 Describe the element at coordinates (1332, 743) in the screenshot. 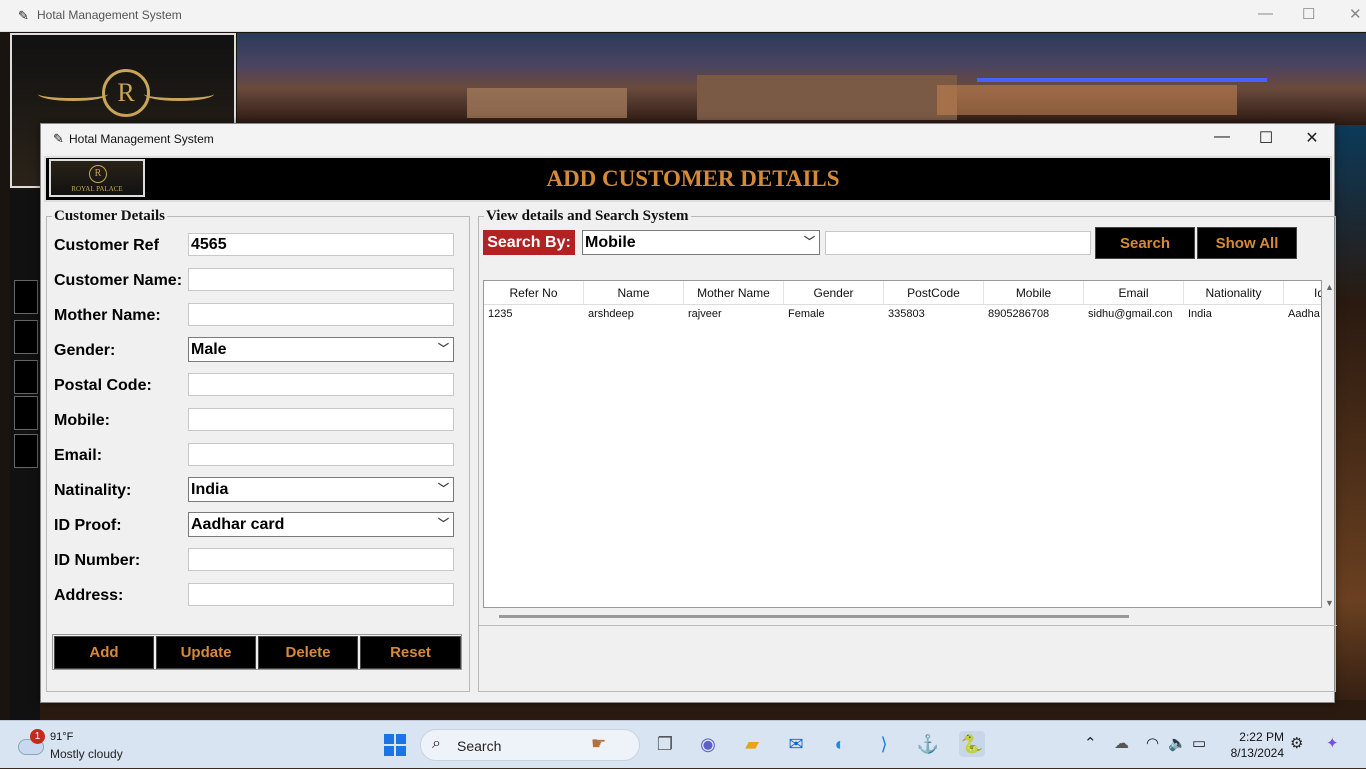

I see `copilot-icon: ✦` at that location.